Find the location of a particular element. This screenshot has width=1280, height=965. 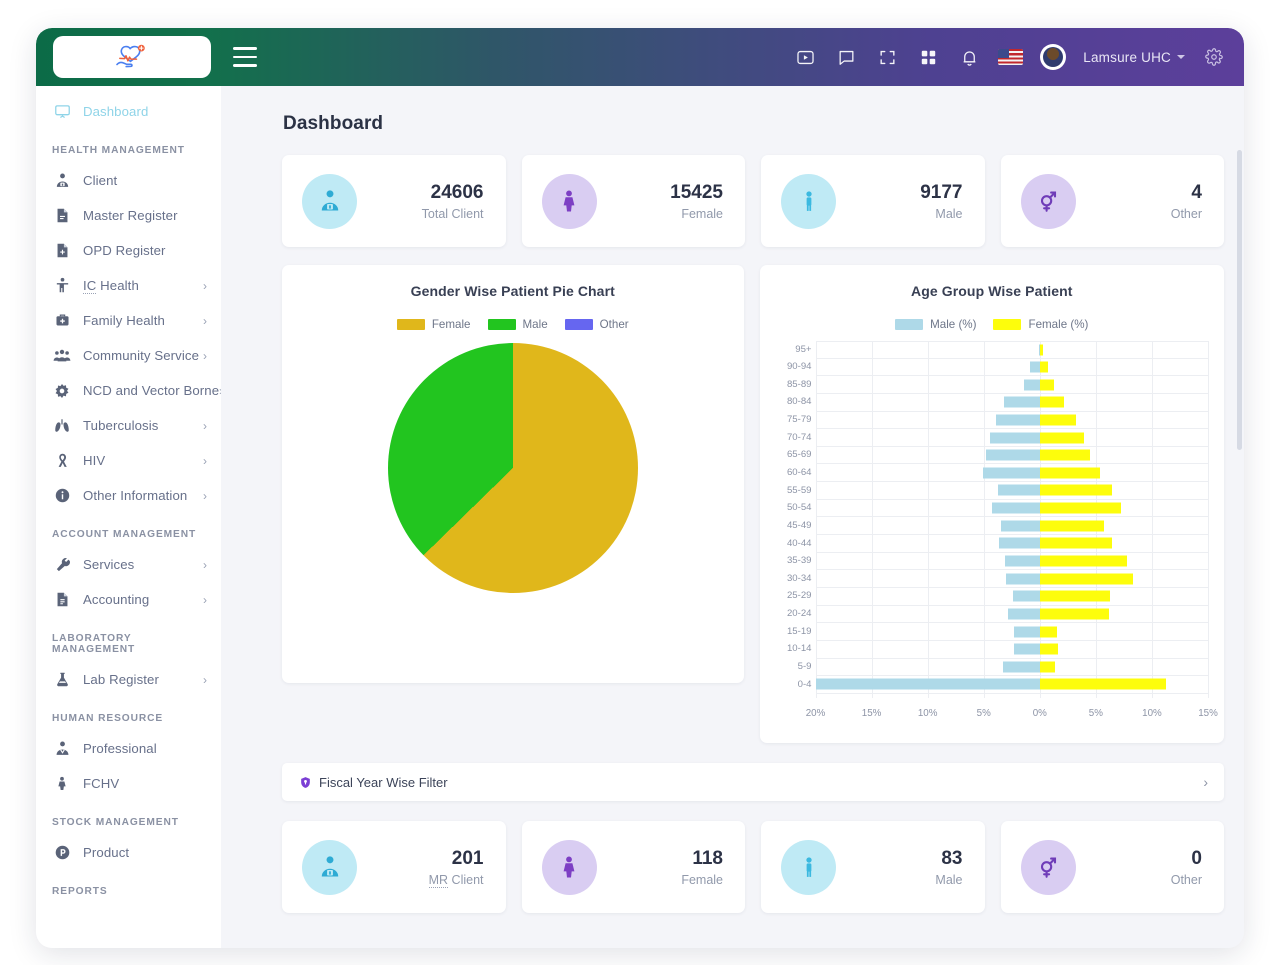

stat-card-female: 118 Female is located at coordinates (633, 867).